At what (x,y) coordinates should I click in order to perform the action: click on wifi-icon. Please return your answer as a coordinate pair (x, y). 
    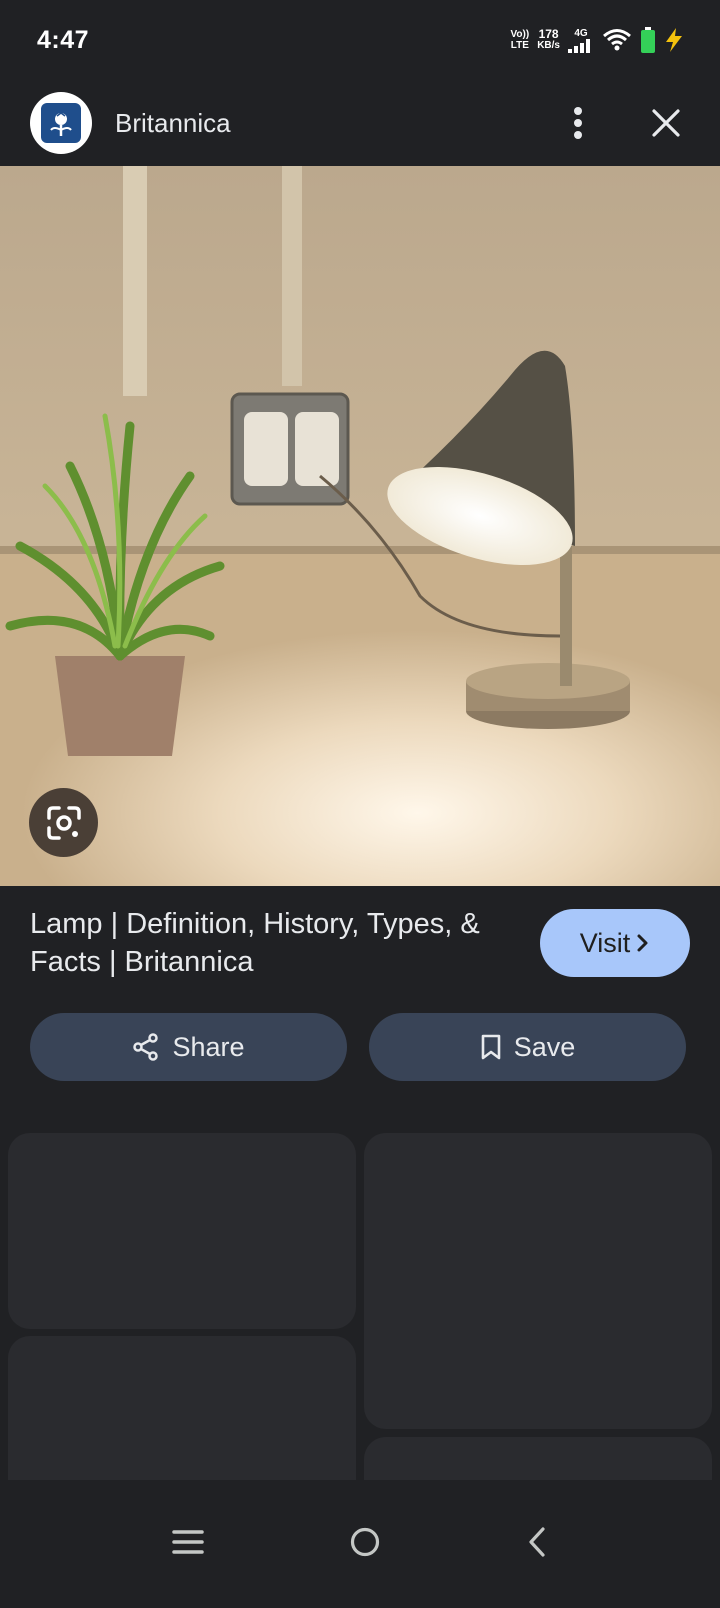
    Looking at the image, I should click on (617, 40).